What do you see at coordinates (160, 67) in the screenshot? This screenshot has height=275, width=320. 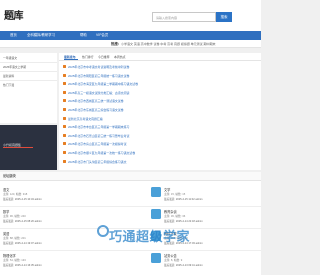 I see `article-row: 2025年北京市中考语文考试说明及考前冲刺试卷` at bounding box center [160, 67].